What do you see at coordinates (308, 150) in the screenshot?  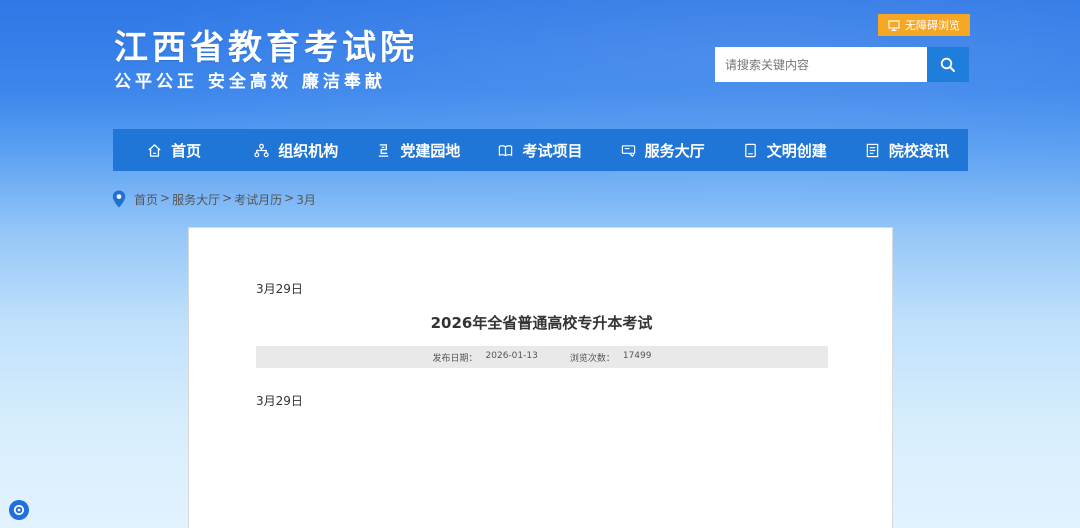 I see `nav-item-label: 组织机构` at bounding box center [308, 150].